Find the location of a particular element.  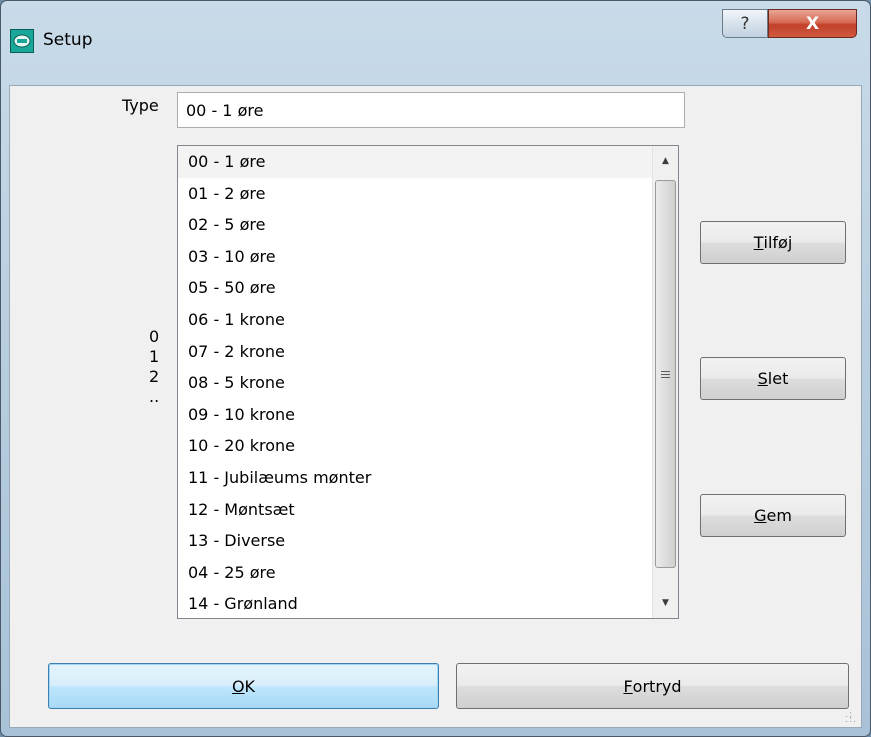

side-numbers: 0 1 2.. is located at coordinates (154, 367).